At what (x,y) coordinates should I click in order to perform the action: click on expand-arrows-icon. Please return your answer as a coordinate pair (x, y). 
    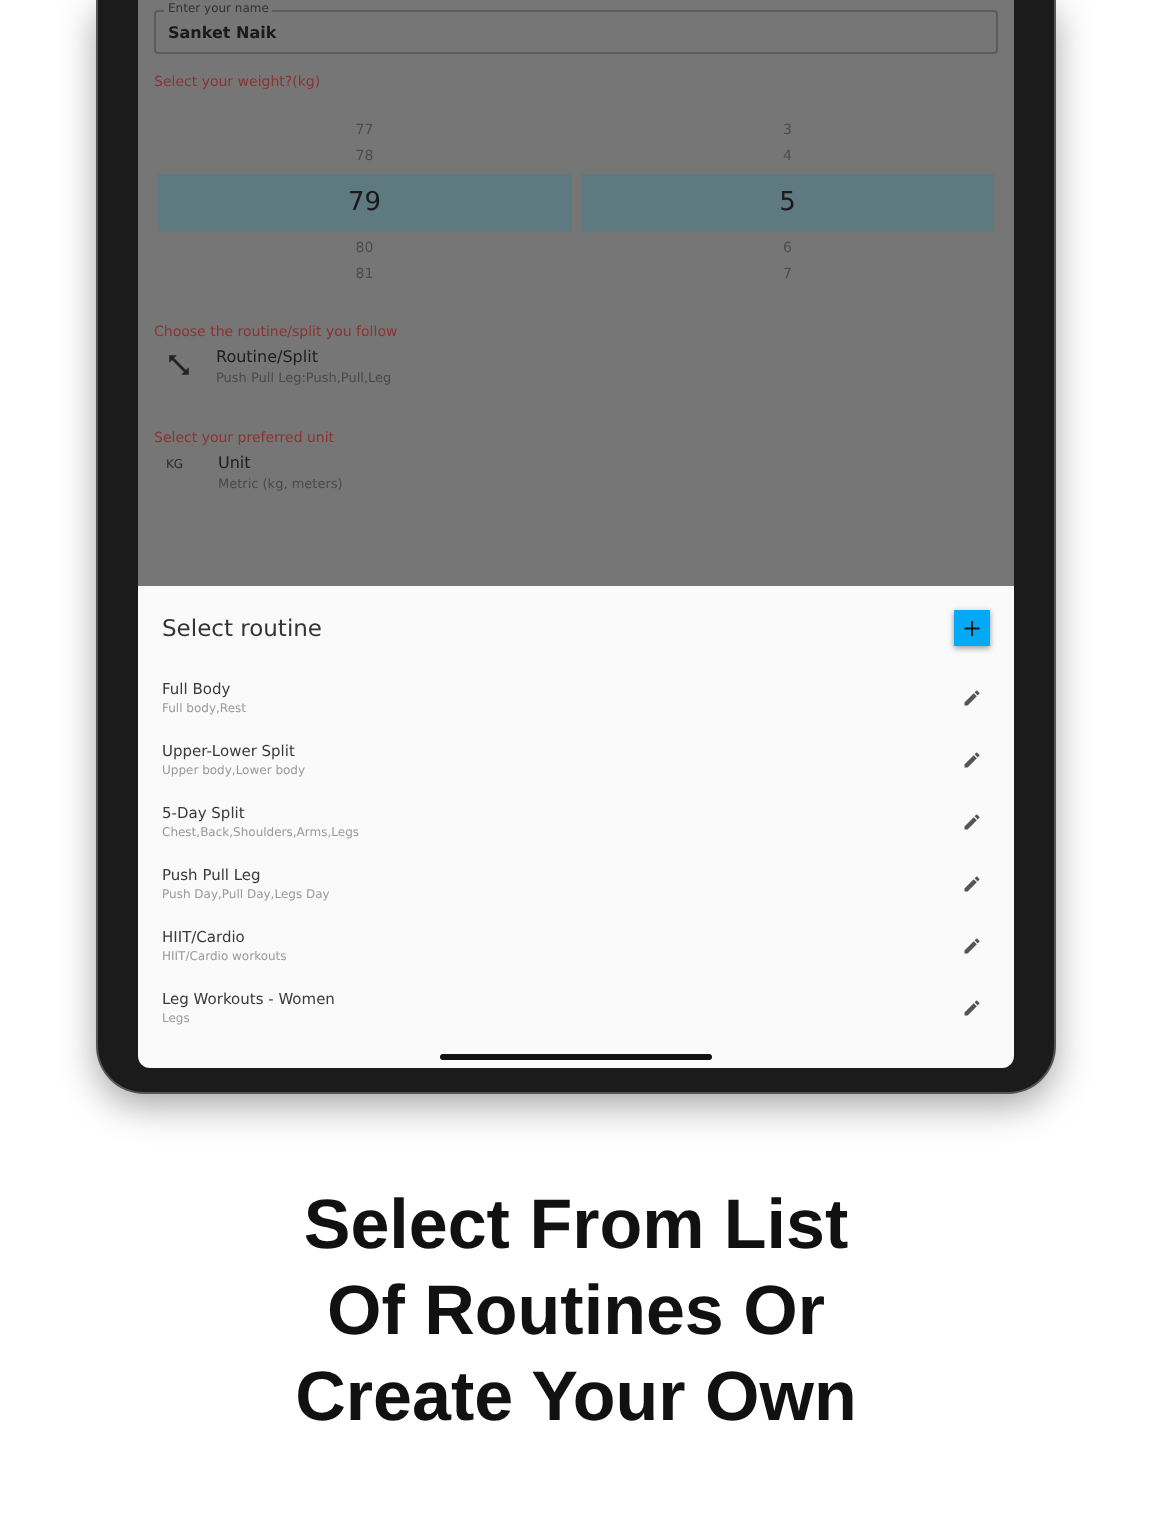
    Looking at the image, I should click on (179, 365).